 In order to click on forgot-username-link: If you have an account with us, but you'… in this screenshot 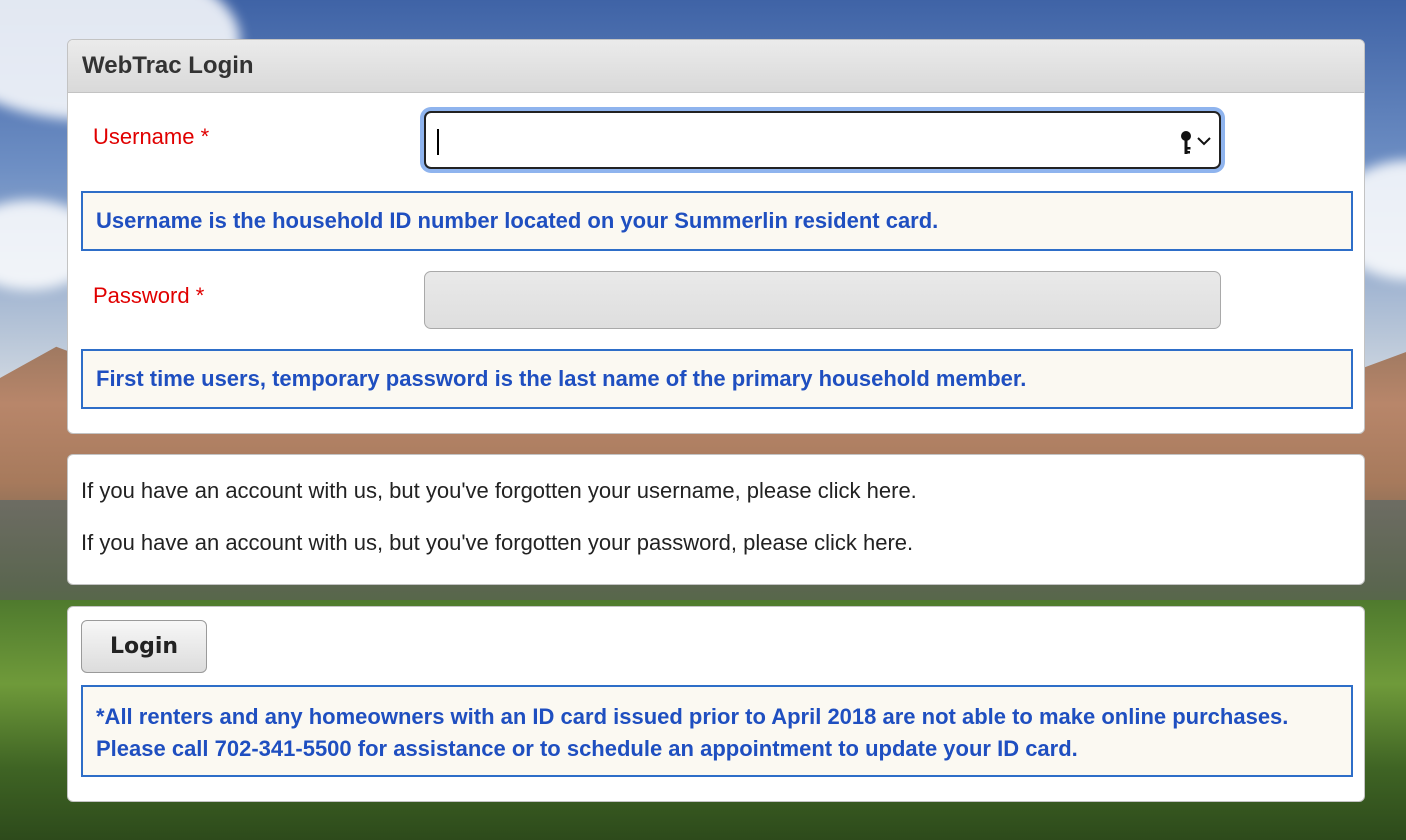, I will do `click(499, 491)`.